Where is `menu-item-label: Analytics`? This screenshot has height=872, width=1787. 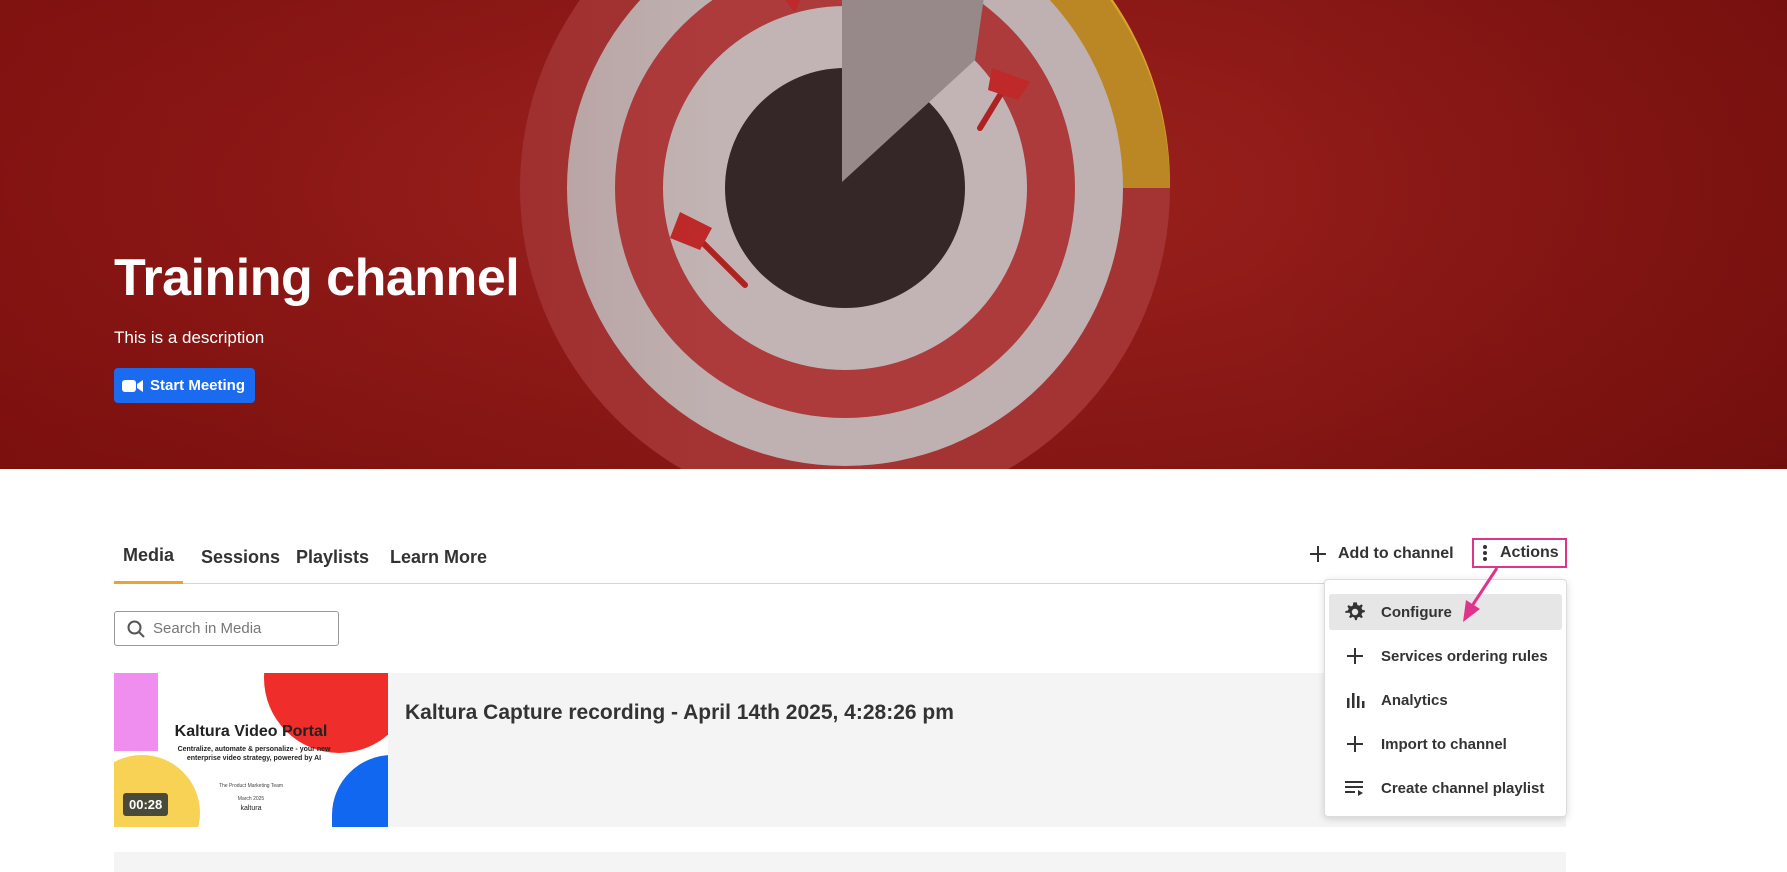 menu-item-label: Analytics is located at coordinates (1414, 700).